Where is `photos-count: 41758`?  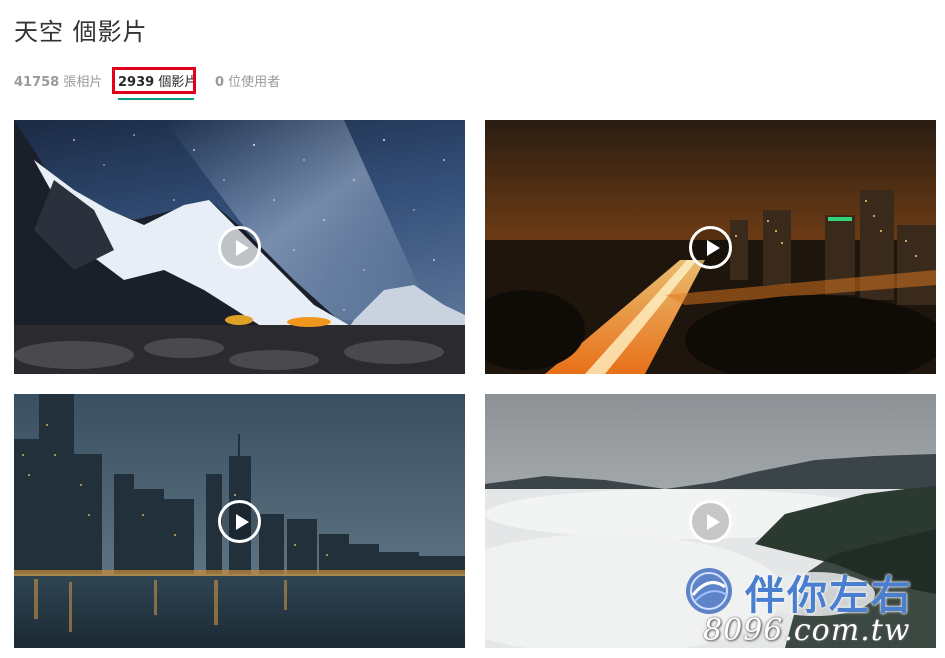 photos-count: 41758 is located at coordinates (37, 82).